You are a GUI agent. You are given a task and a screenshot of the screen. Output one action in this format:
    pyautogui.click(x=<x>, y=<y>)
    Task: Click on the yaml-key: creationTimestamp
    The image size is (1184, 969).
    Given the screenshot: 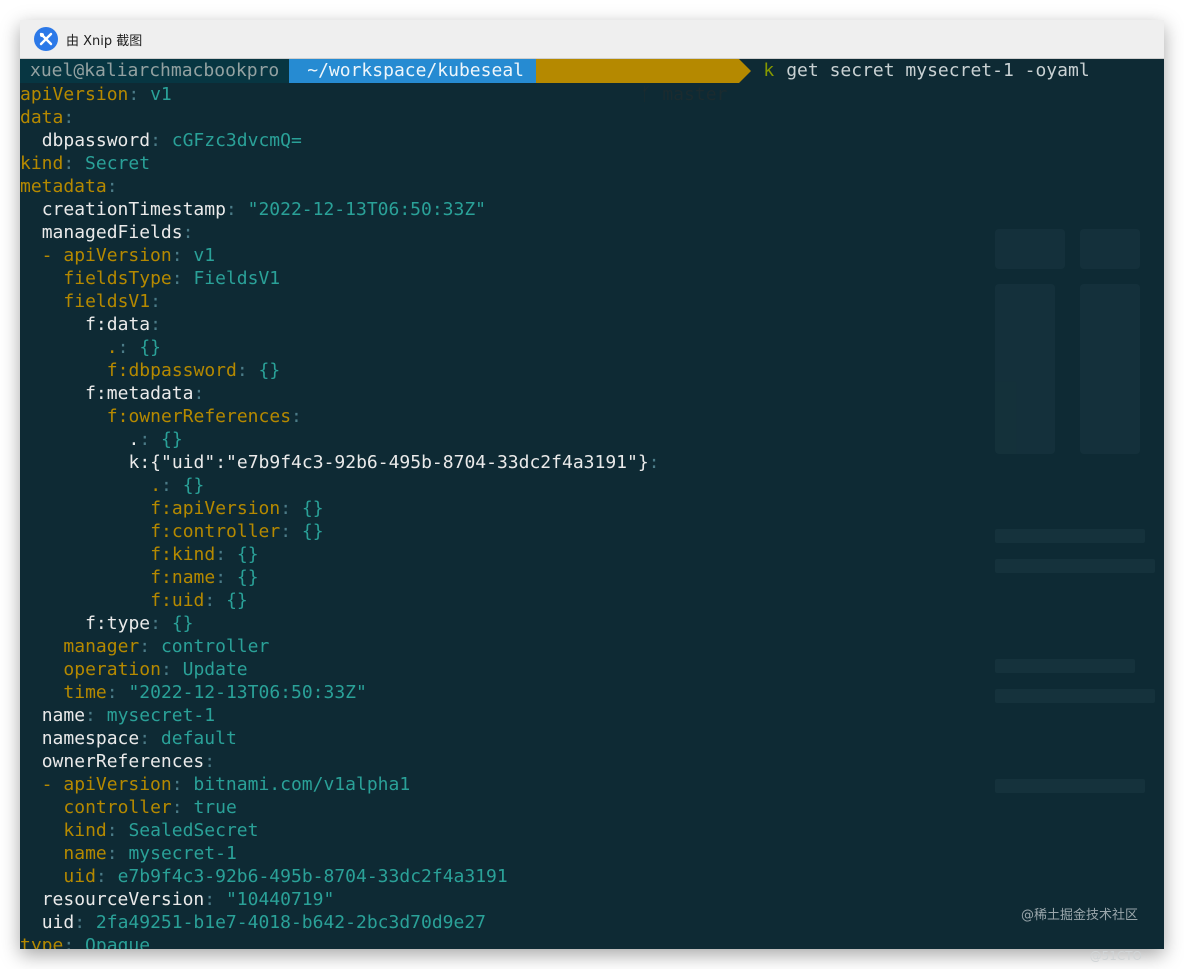 What is the action you would take?
    pyautogui.click(x=133, y=209)
    